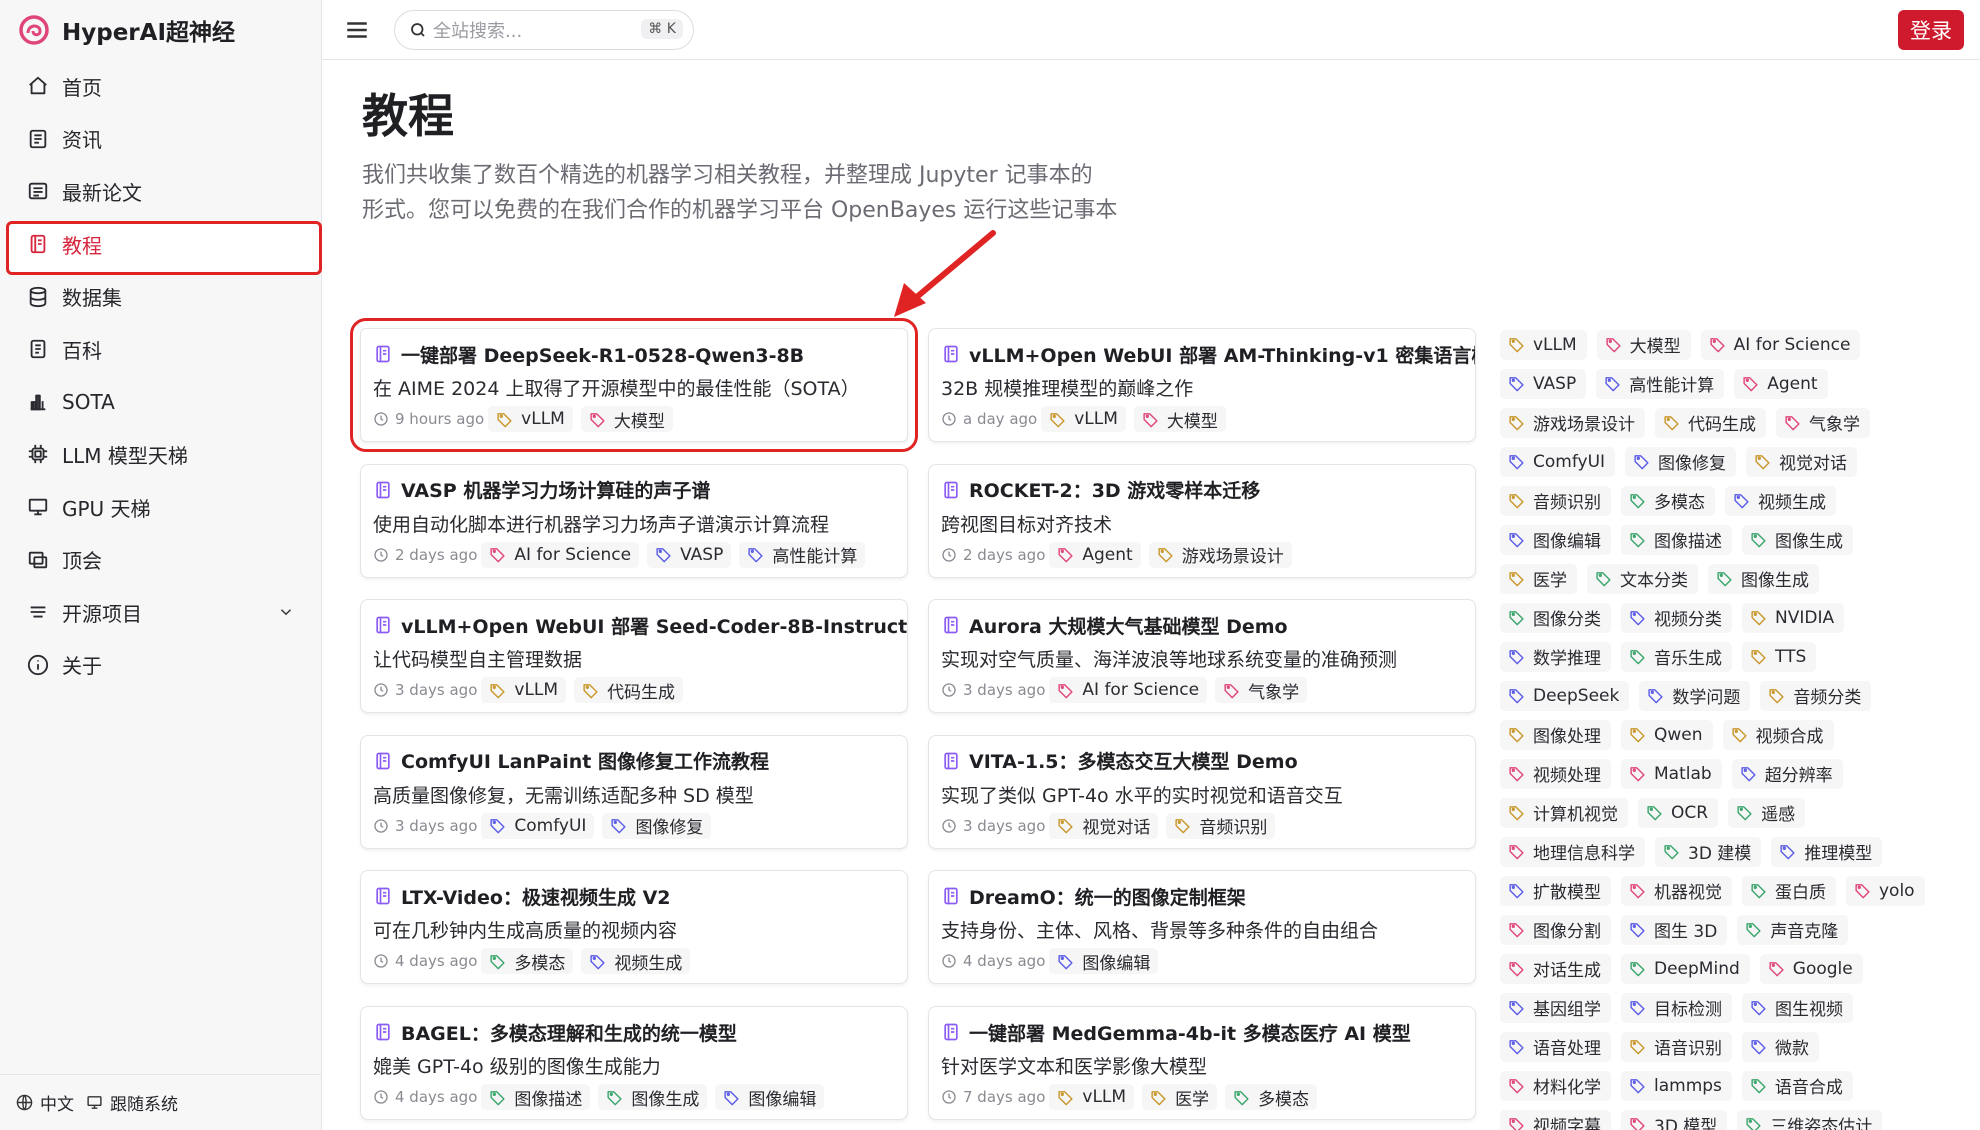  I want to click on card-tag: Agent, so click(1095, 554).